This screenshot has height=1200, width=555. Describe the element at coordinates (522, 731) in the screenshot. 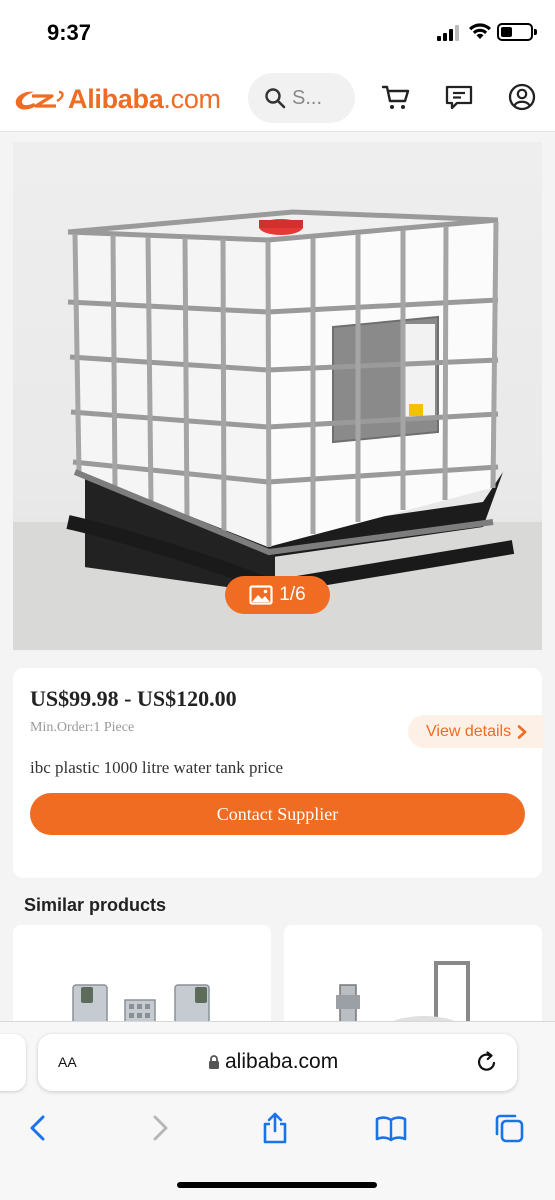

I see `chevron-right-icon` at that location.